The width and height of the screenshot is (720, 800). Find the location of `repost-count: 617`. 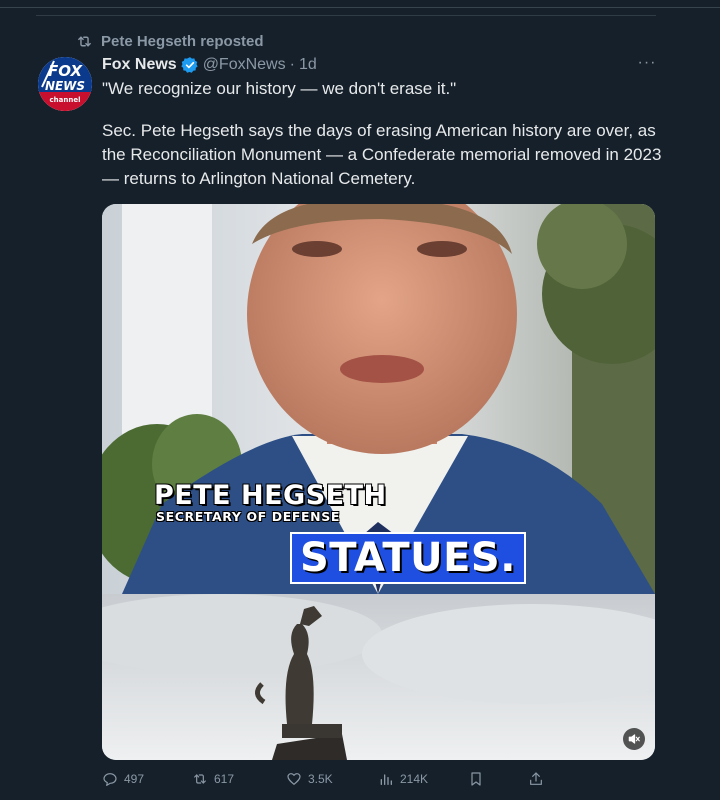

repost-count: 617 is located at coordinates (224, 779).